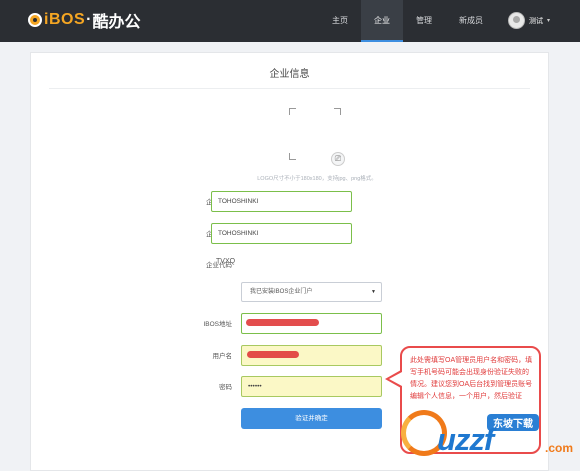 The height and width of the screenshot is (471, 580). What do you see at coordinates (289, 88) in the screenshot?
I see `title-divider` at bounding box center [289, 88].